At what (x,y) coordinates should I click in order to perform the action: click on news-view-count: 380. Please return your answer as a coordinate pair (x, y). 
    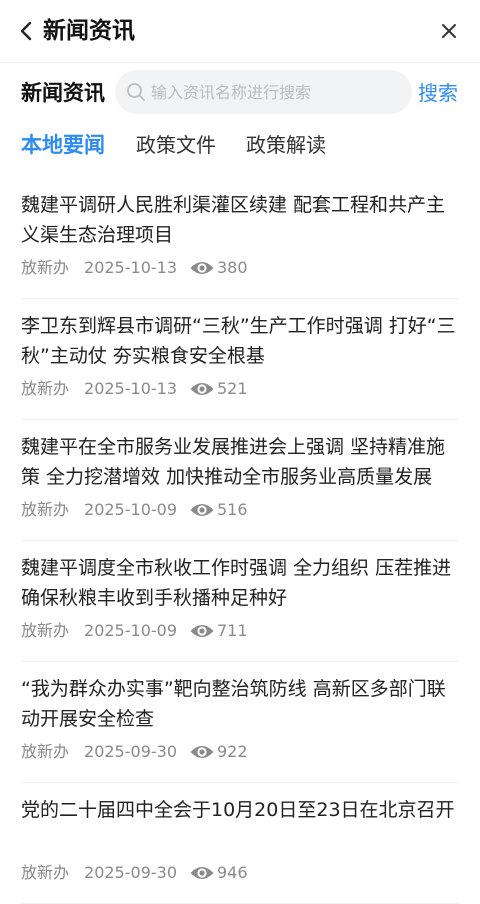
    Looking at the image, I should click on (232, 267).